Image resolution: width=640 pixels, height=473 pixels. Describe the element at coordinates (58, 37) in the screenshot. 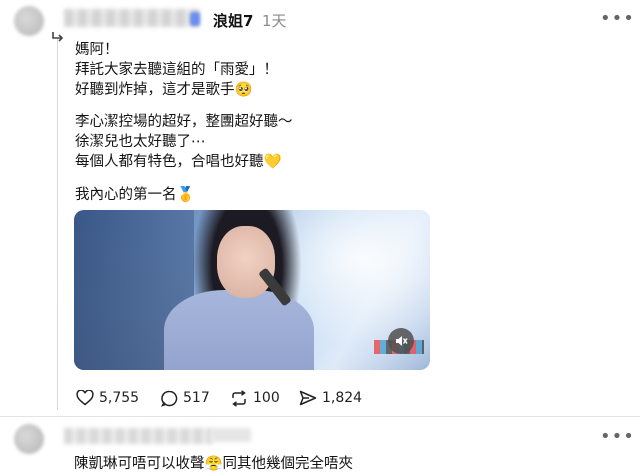

I see `reply-arrow-icon` at that location.